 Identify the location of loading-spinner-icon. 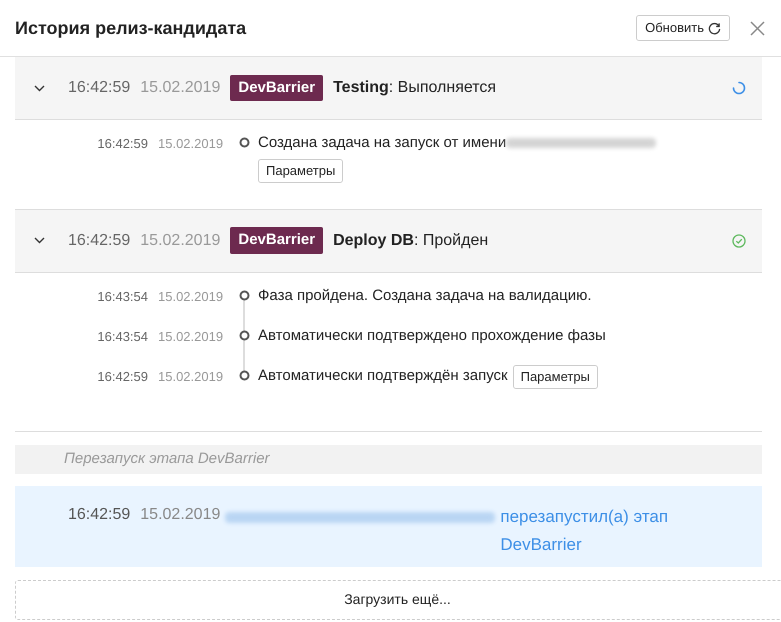
(739, 88).